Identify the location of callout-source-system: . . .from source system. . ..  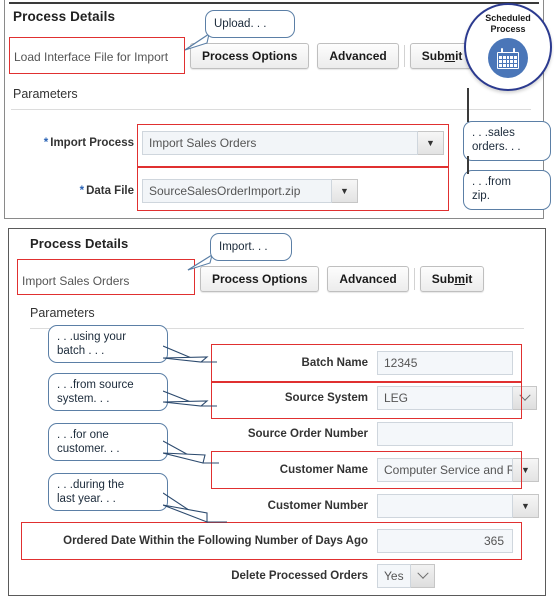
(108, 392).